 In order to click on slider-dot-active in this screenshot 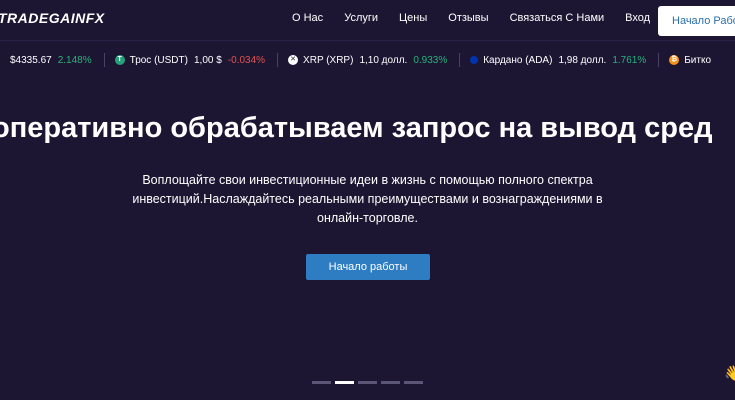, I will do `click(344, 382)`.